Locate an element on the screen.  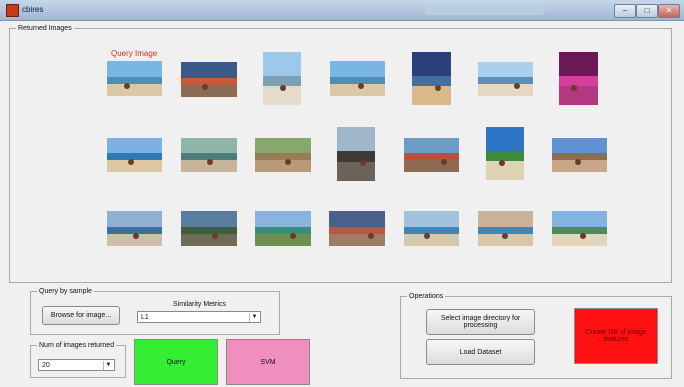
query-button: Query is located at coordinates (176, 362).